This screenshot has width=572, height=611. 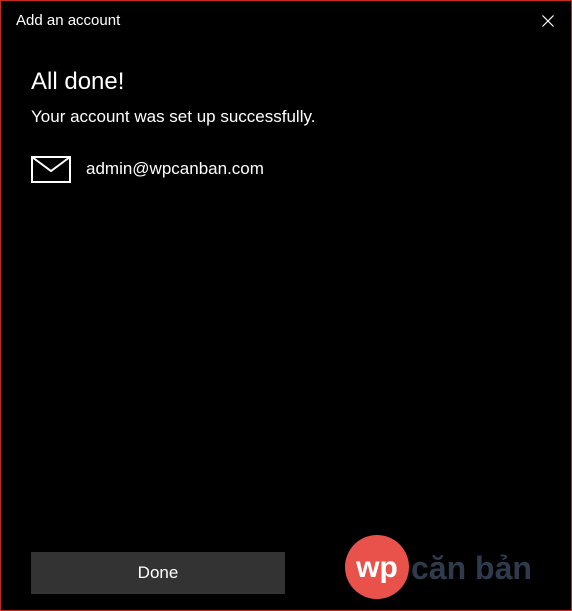 I want to click on page-heading: All done!, so click(x=78, y=81).